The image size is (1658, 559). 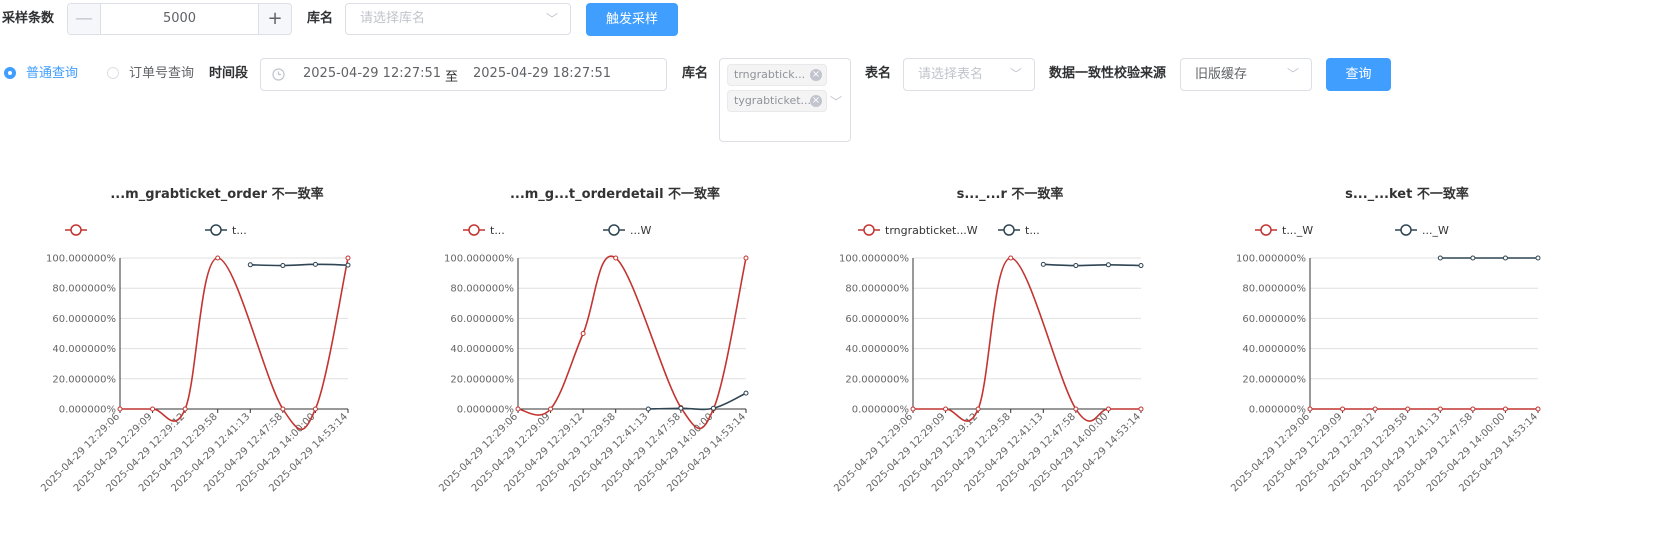 I want to click on radio-unchecked-icon, so click(x=113, y=72).